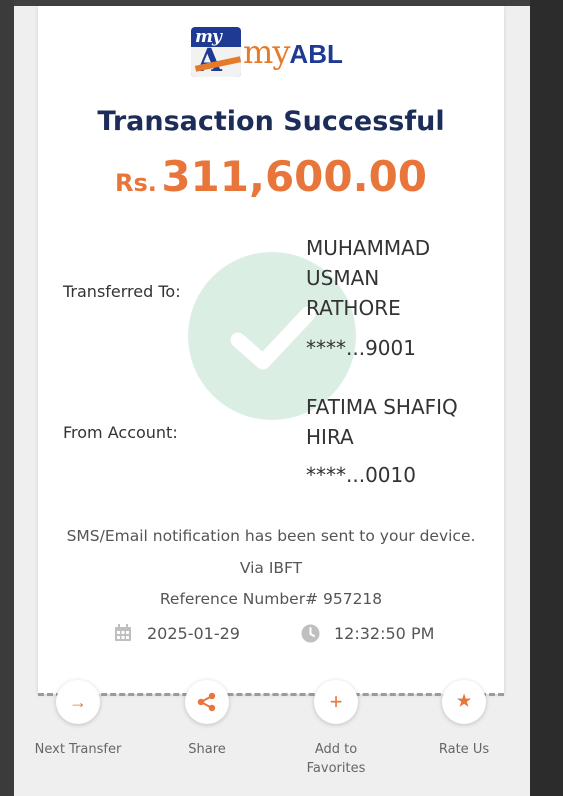 This screenshot has height=796, width=563. I want to click on transfer-channel: Via IBFT, so click(271, 568).